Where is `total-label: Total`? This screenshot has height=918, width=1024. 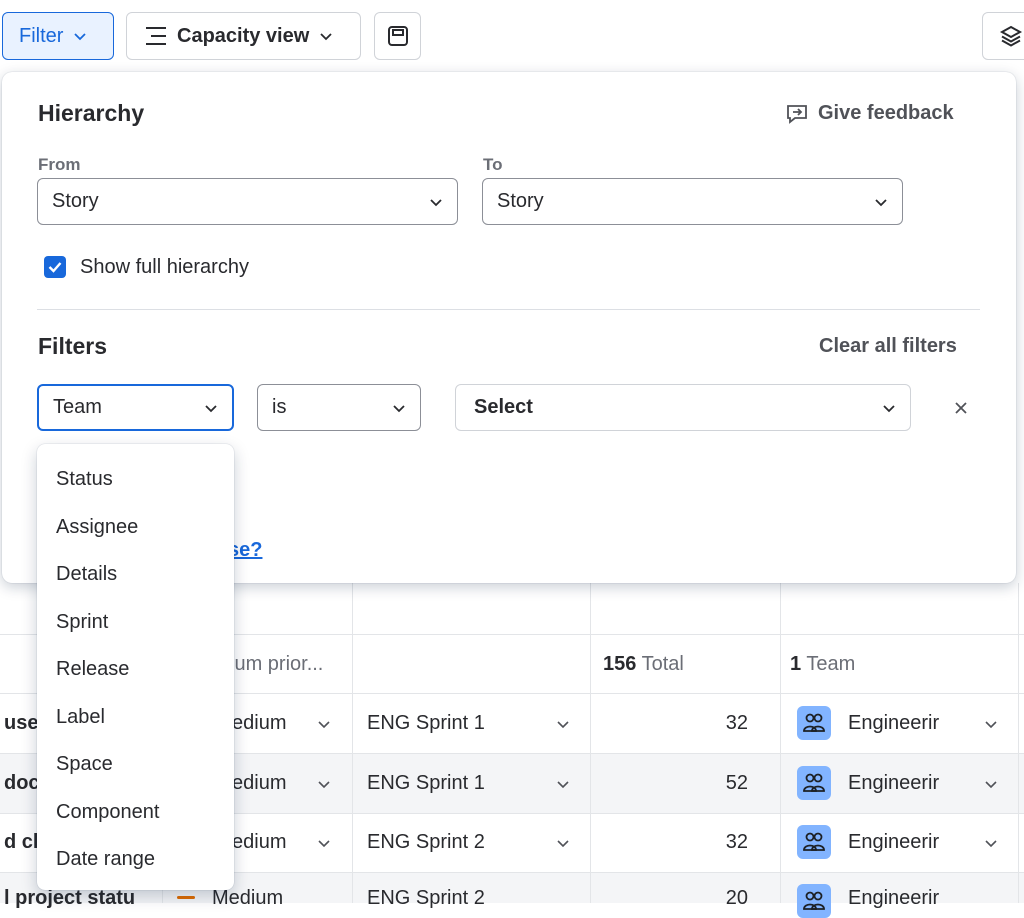
total-label: Total is located at coordinates (662, 664).